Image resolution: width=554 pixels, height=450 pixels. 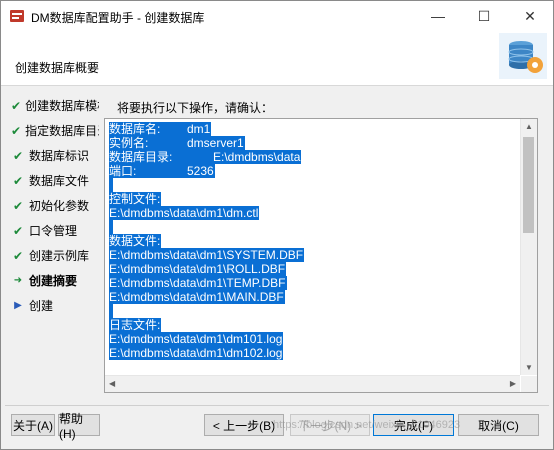 What do you see at coordinates (200, 171) in the screenshot?
I see `port-value: 5236` at bounding box center [200, 171].